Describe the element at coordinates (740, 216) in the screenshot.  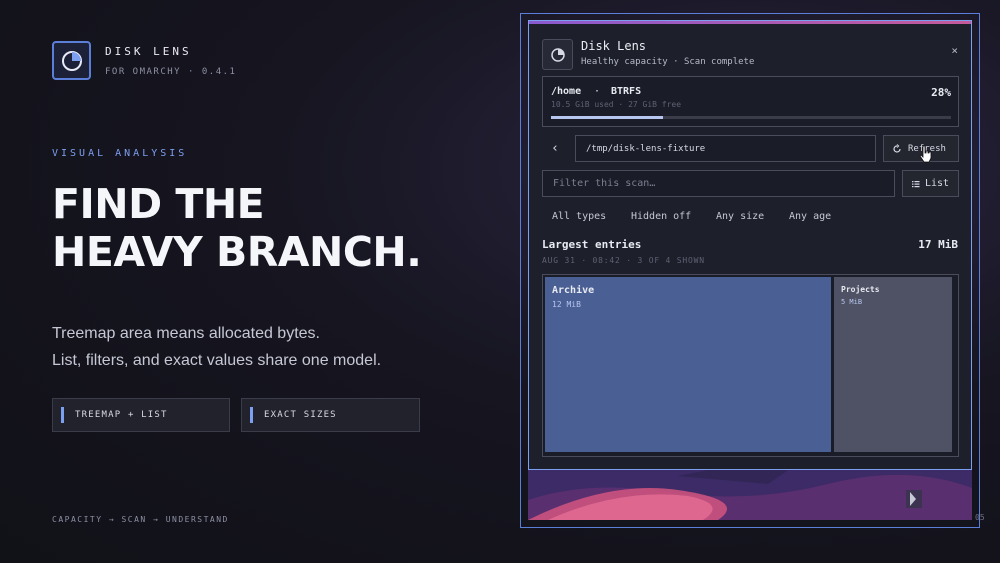
I see `filter-chip-size: Any size` at that location.